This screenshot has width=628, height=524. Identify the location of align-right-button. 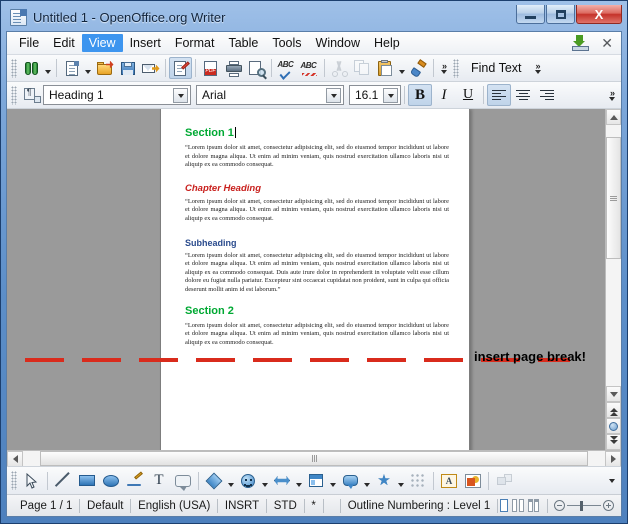
(547, 95).